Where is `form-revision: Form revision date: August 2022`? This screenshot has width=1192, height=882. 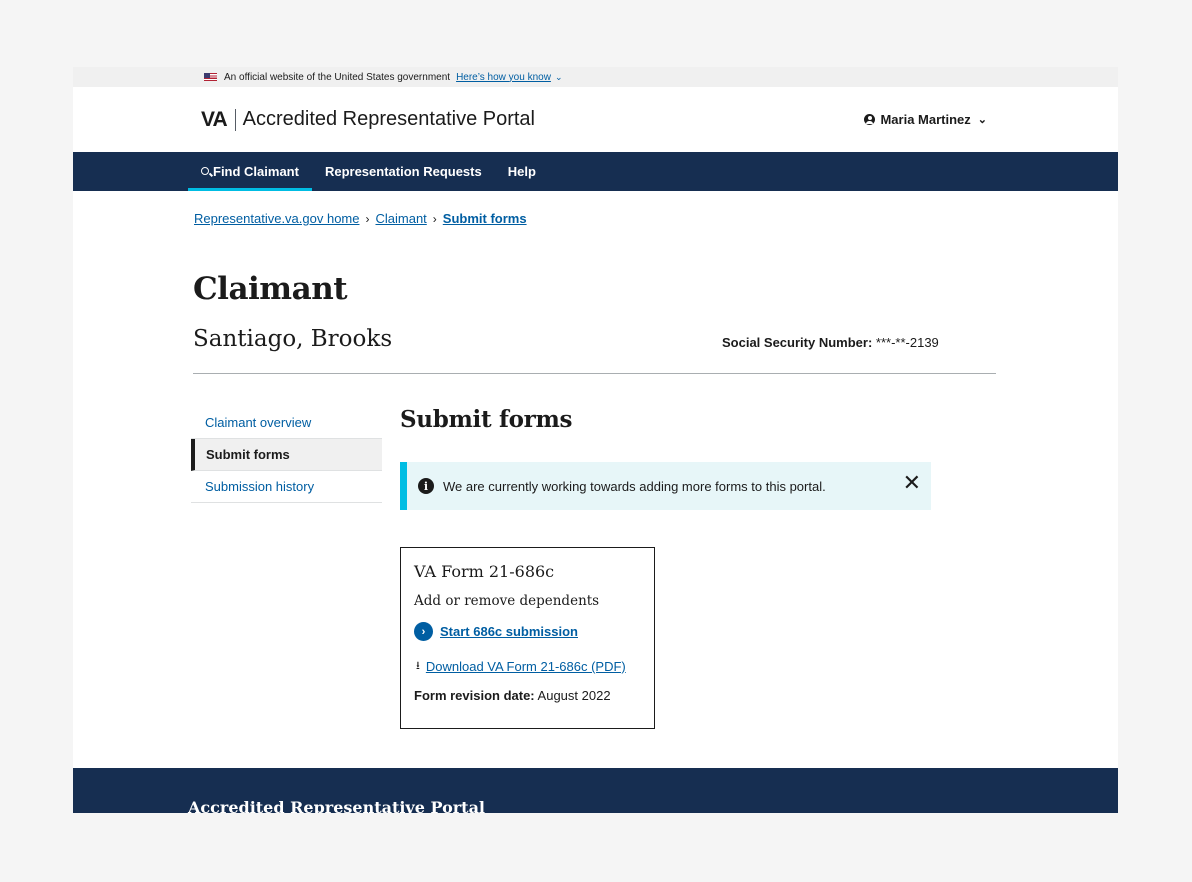 form-revision: Form revision date: August 2022 is located at coordinates (527, 695).